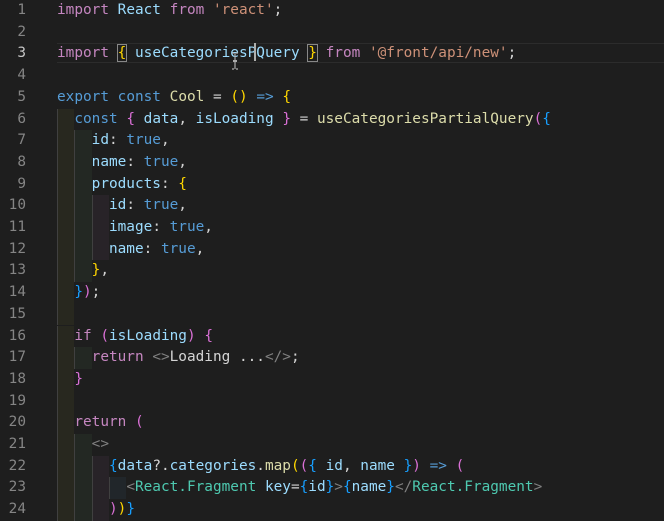 This screenshot has width=664, height=521. I want to click on line-number: 8, so click(21, 161).